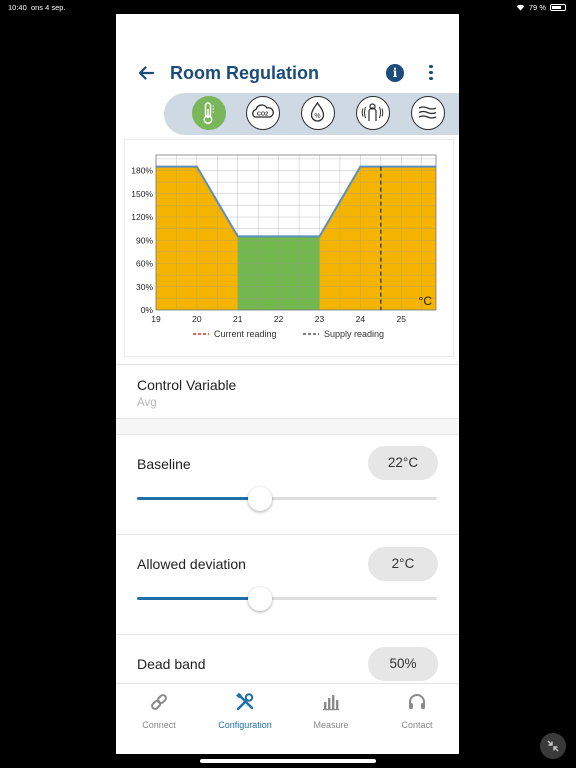 This screenshot has height=768, width=576. Describe the element at coordinates (159, 725) in the screenshot. I see `nav-connect-label: Connect` at that location.